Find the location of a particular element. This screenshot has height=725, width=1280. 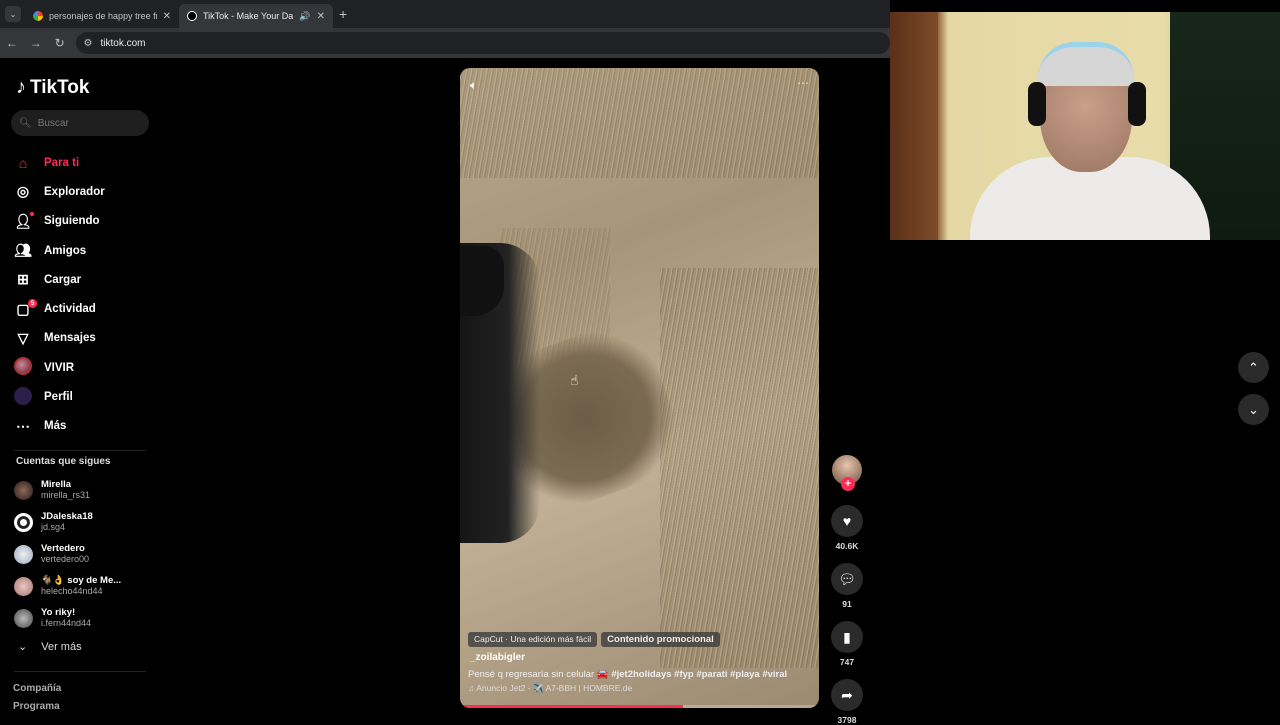

account-name: Yo riky! is located at coordinates (58, 612).